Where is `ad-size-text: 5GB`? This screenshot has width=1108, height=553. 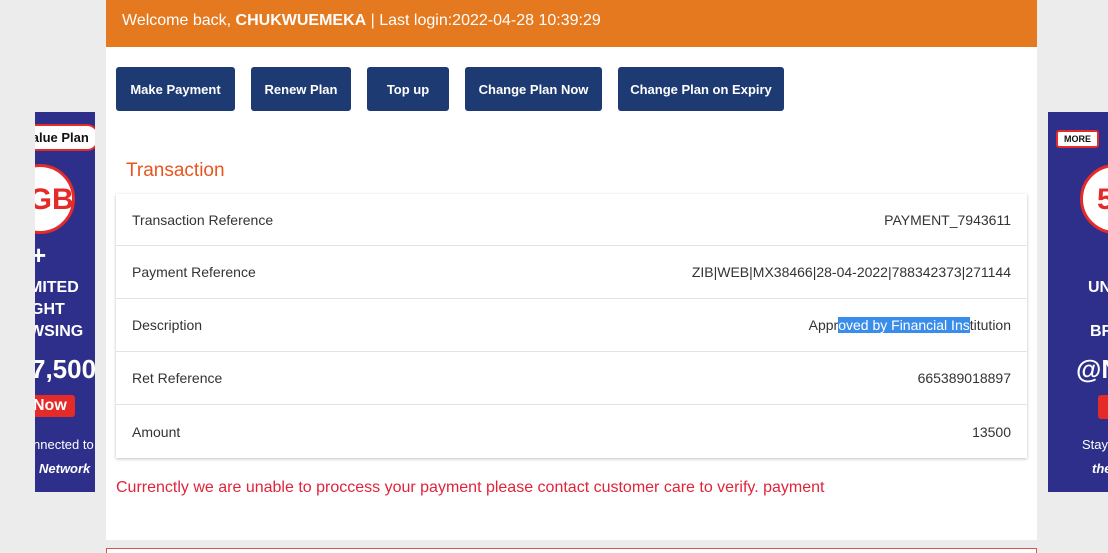 ad-size-text: 5GB is located at coordinates (54, 199).